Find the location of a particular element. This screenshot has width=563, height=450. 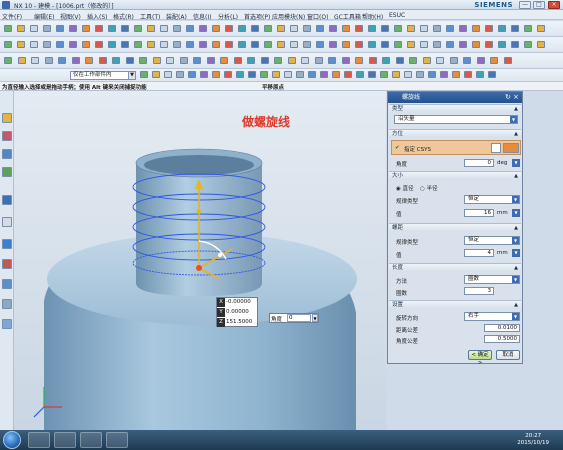

turns-field: 3 is located at coordinates (479, 291).